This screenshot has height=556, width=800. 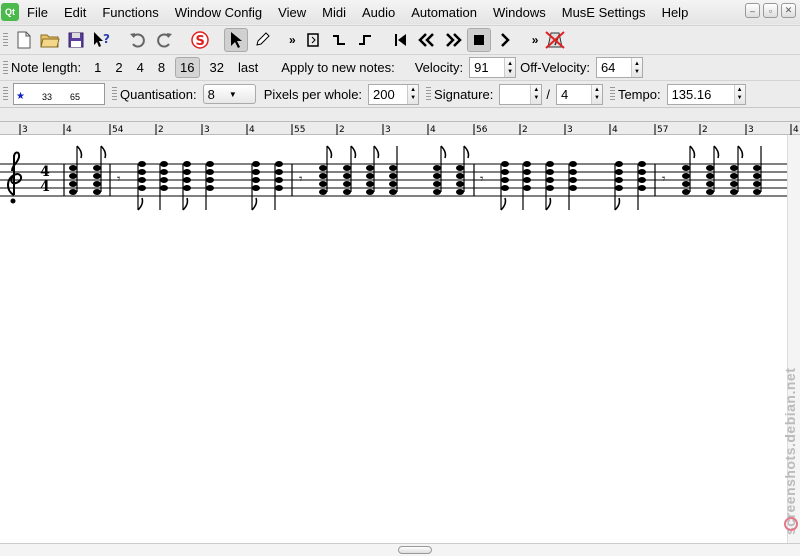 What do you see at coordinates (519, 12) in the screenshot?
I see `menu-windows: Windows` at bounding box center [519, 12].